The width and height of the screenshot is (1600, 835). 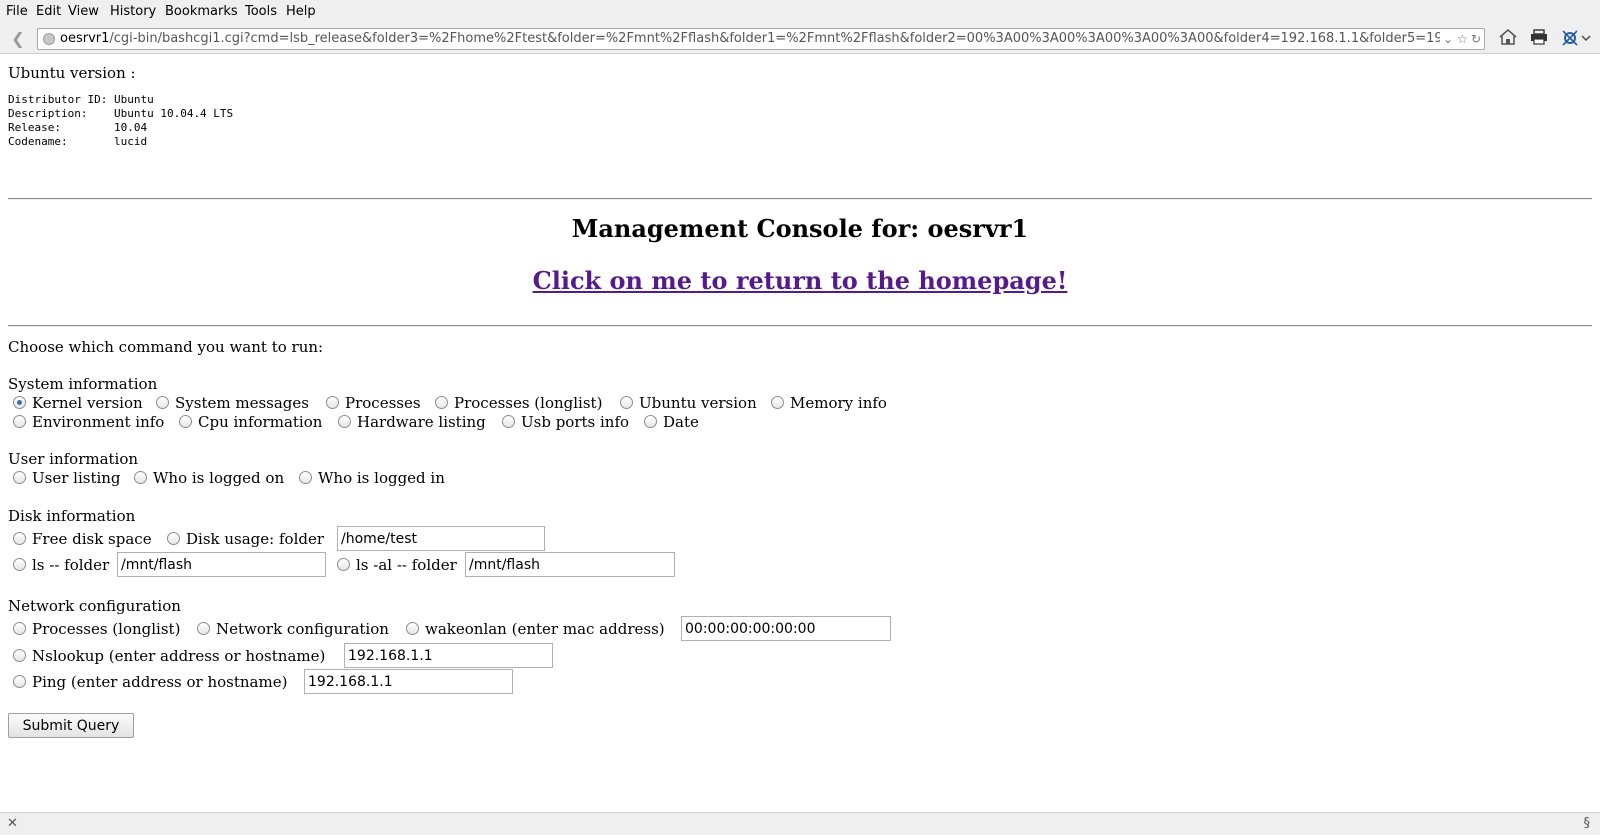 What do you see at coordinates (71, 725) in the screenshot?
I see `submit-query-button: Submit Query` at bounding box center [71, 725].